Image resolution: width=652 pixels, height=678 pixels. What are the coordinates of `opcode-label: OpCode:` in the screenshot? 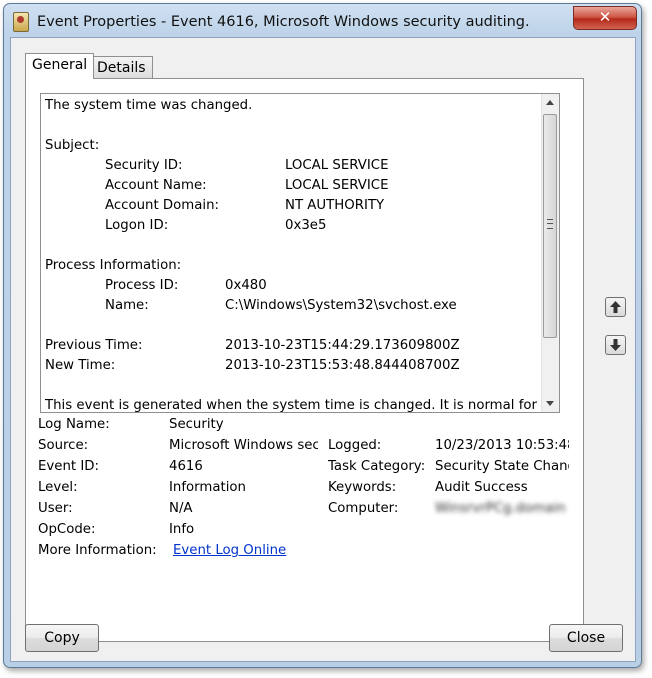 It's located at (67, 529).